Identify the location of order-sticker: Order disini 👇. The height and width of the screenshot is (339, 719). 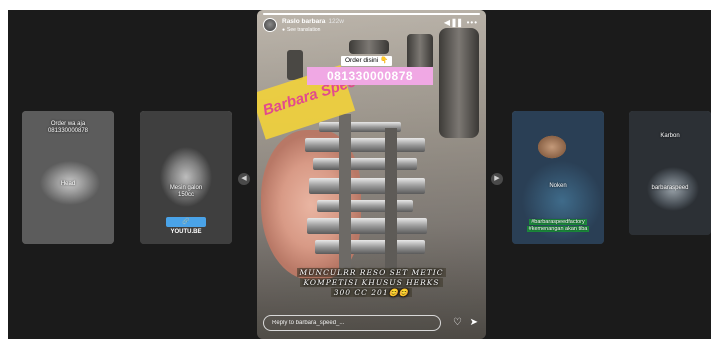
(367, 61).